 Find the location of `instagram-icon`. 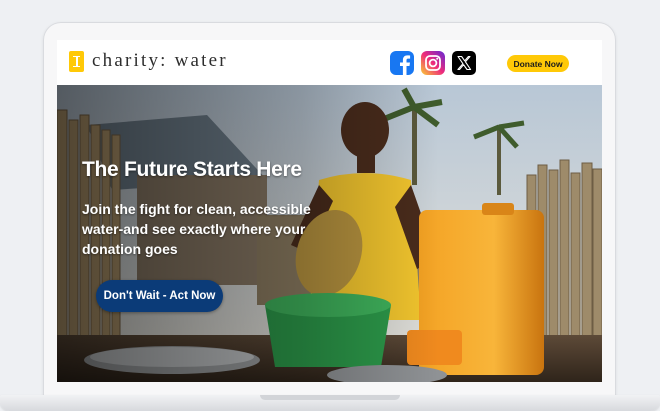

instagram-icon is located at coordinates (433, 63).